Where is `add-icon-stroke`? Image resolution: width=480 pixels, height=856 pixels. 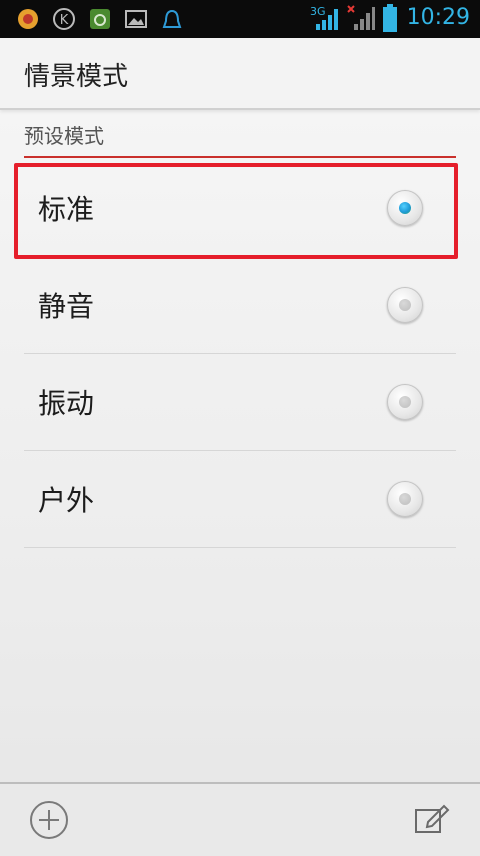
add-icon-stroke is located at coordinates (49, 820).